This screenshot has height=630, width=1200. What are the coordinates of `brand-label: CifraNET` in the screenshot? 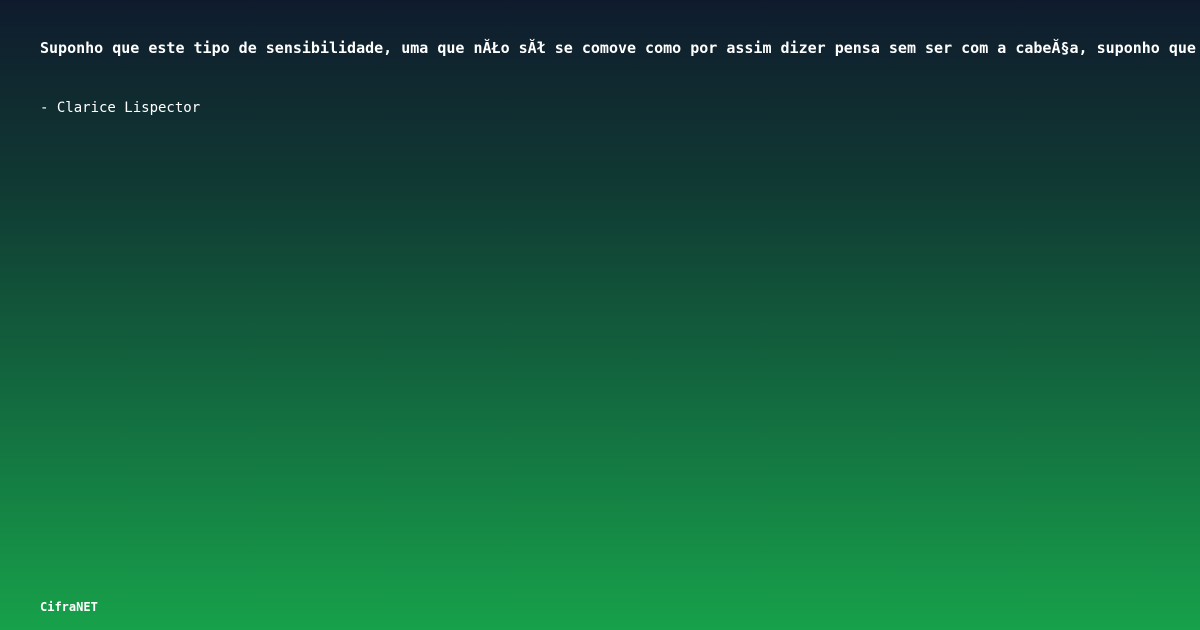 It's located at (69, 607).